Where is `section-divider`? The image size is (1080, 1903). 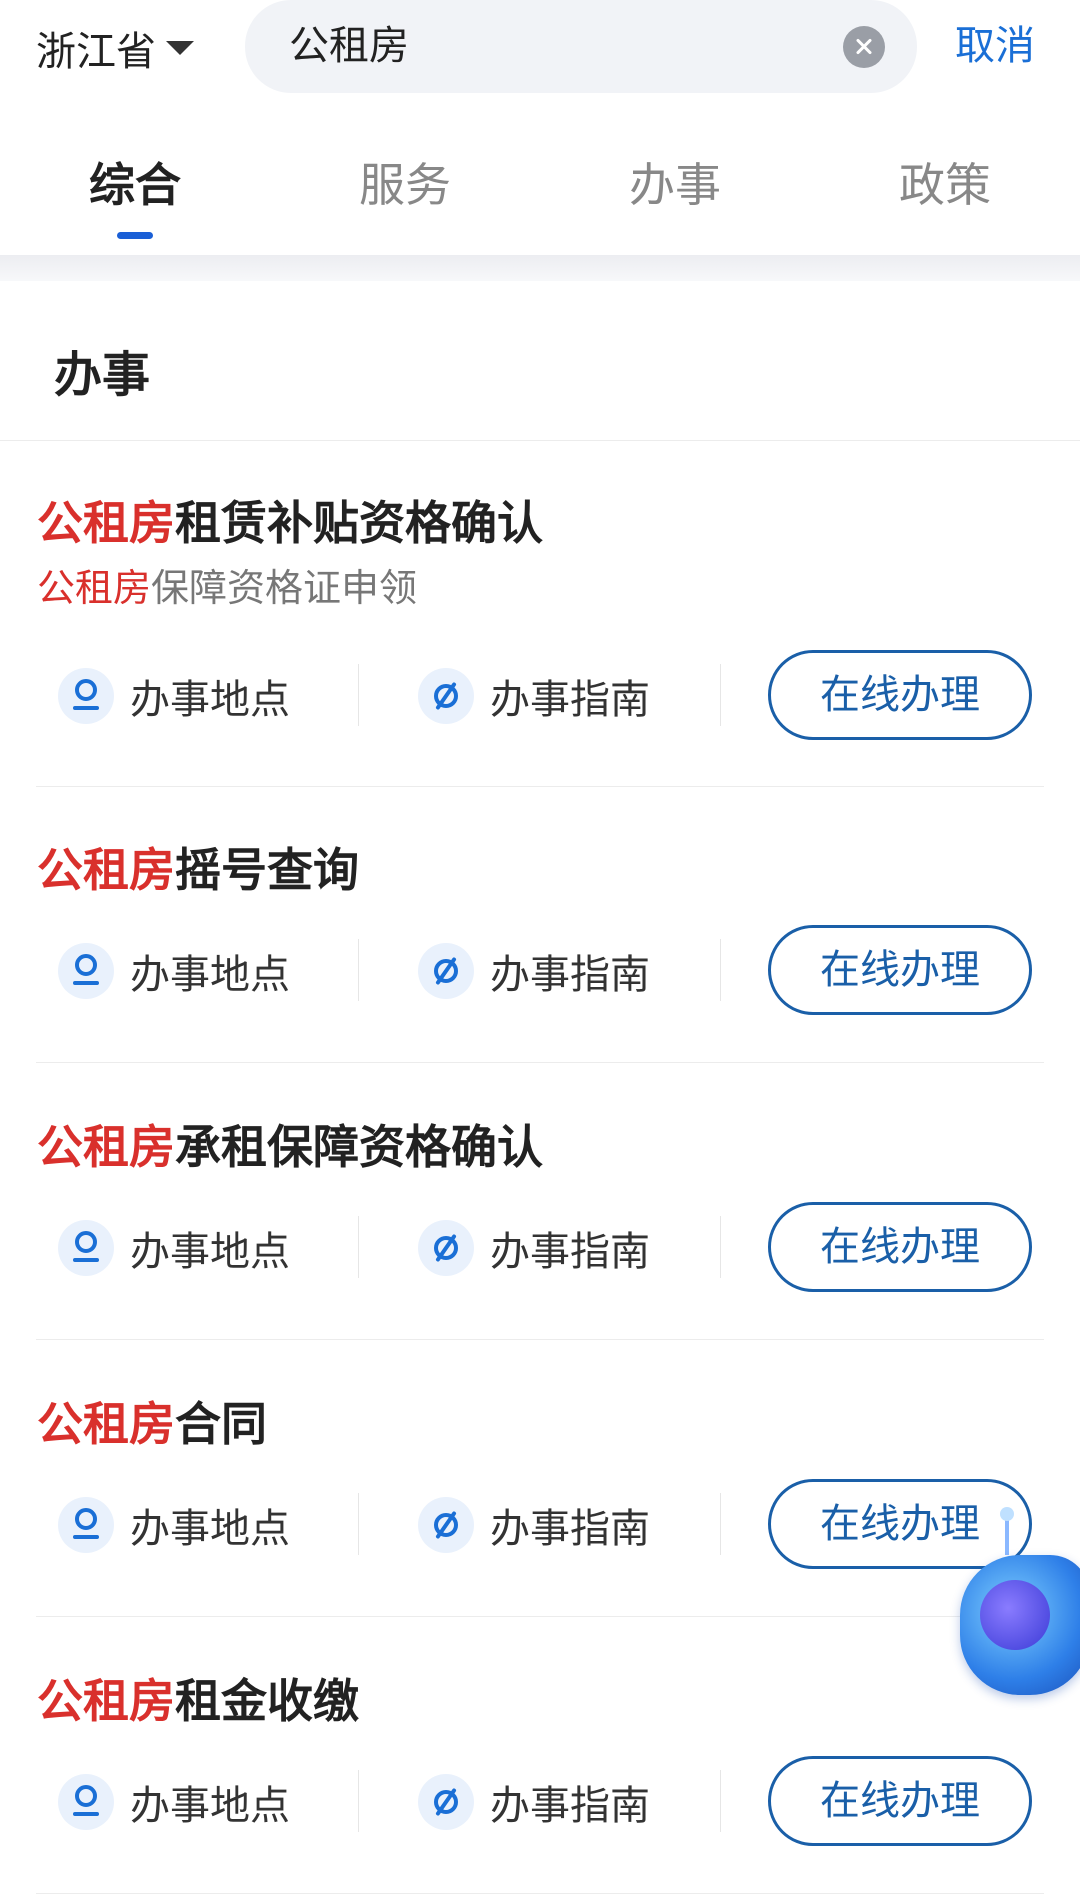 section-divider is located at coordinates (540, 440).